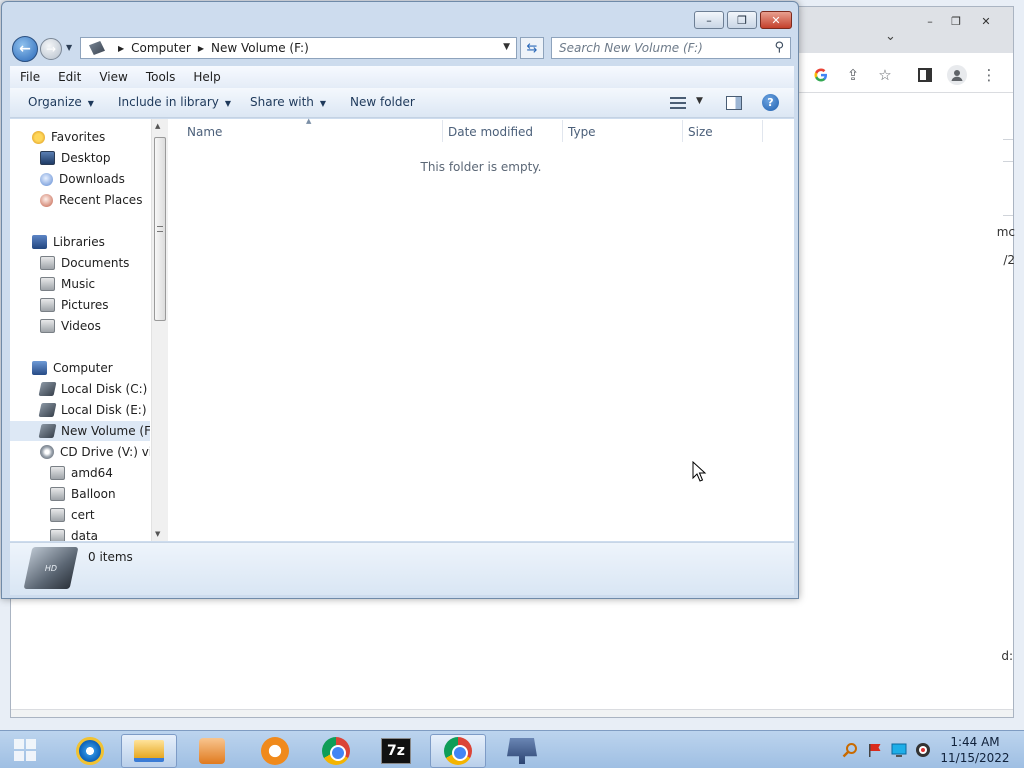 This screenshot has width=1024, height=768. What do you see at coordinates (157, 126) in the screenshot?
I see `scroll-up-icon: ▲` at bounding box center [157, 126].